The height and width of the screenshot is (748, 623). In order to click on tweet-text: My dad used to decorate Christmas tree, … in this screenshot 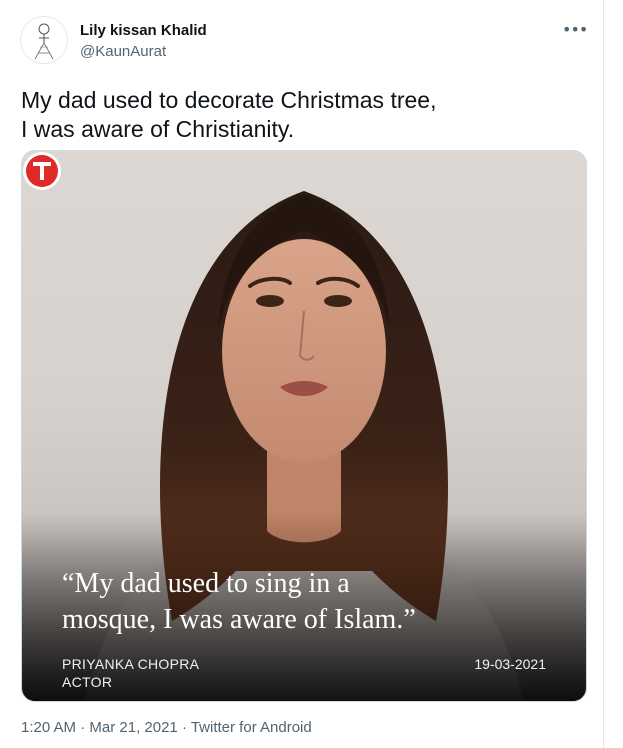, I will do `click(301, 115)`.